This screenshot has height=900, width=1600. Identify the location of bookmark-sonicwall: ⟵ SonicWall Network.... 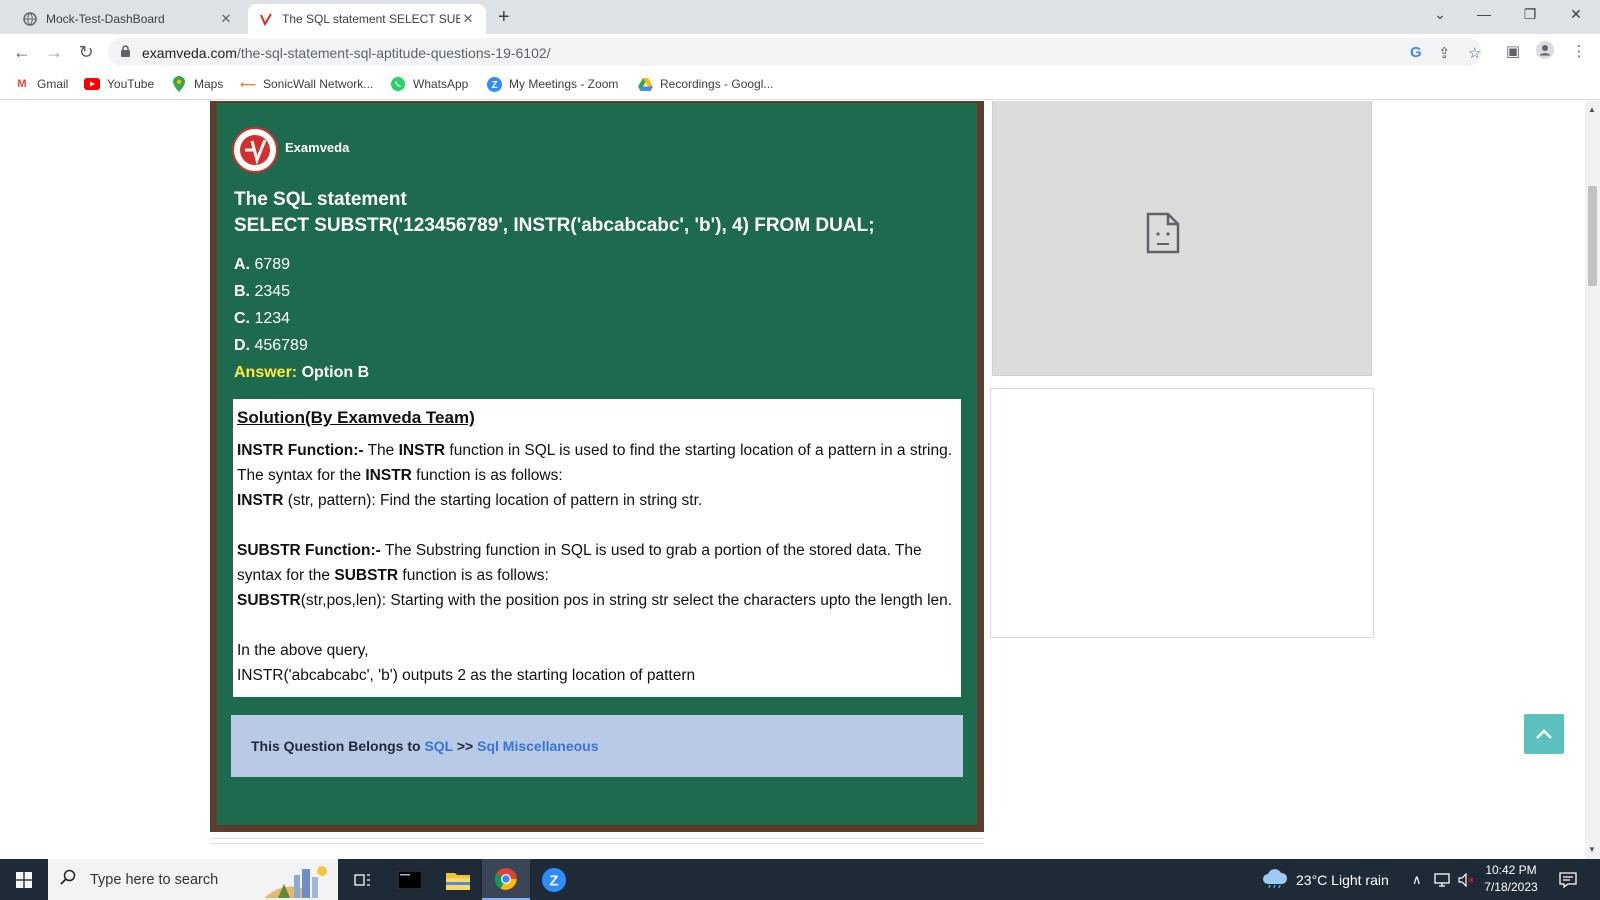
(306, 84).